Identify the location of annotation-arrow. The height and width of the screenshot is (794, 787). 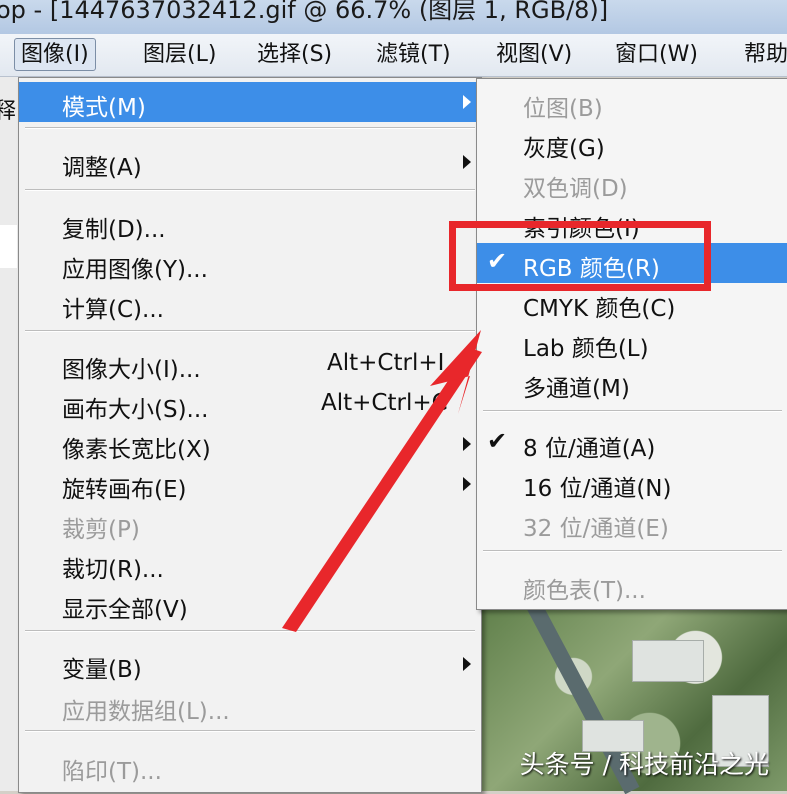
(382, 481).